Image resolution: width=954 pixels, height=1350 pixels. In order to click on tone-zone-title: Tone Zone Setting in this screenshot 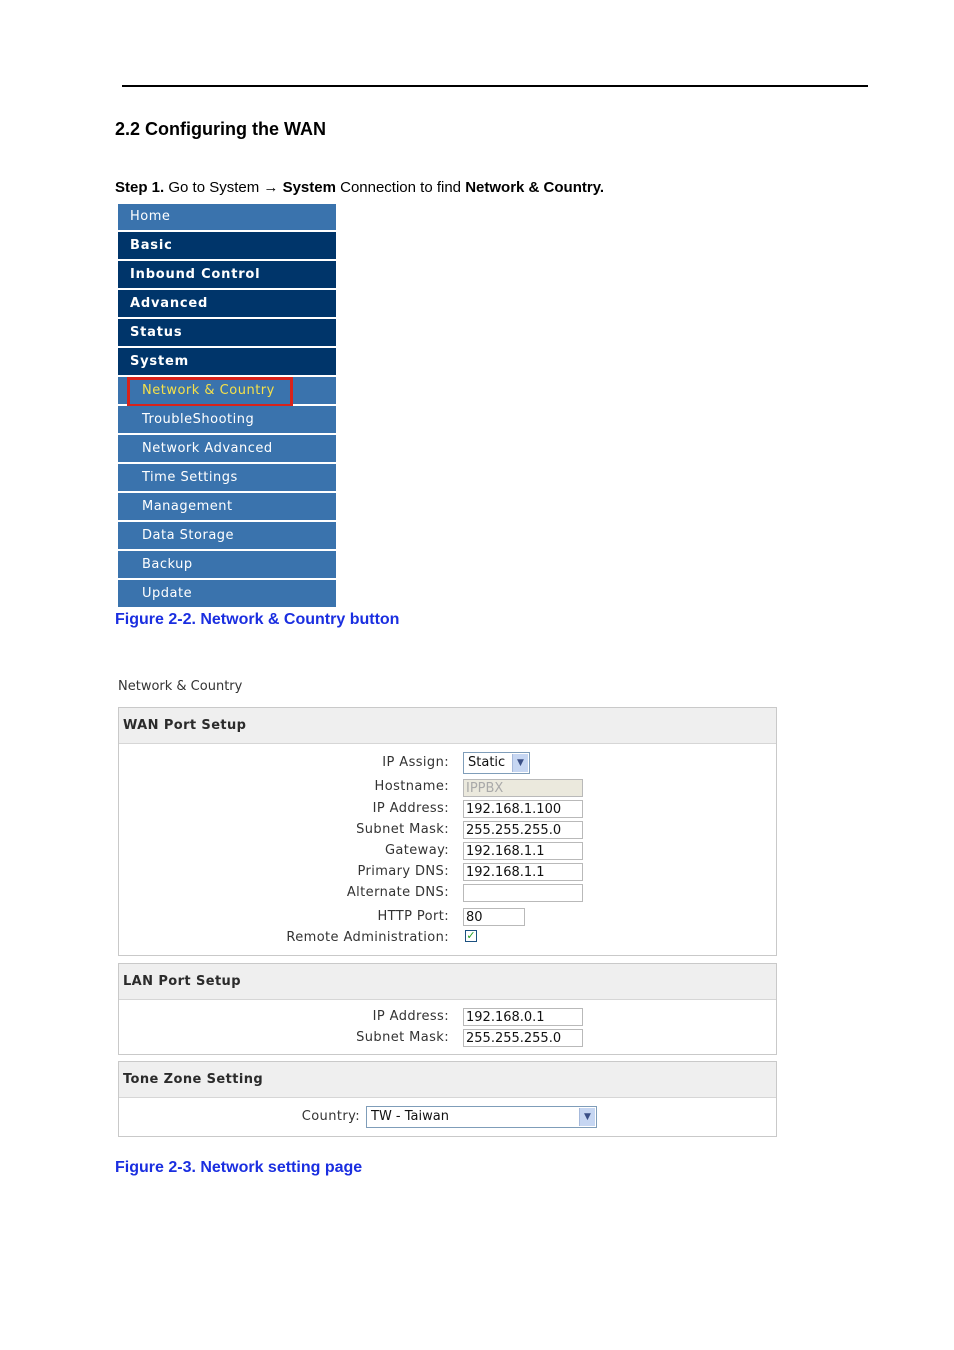, I will do `click(447, 1080)`.